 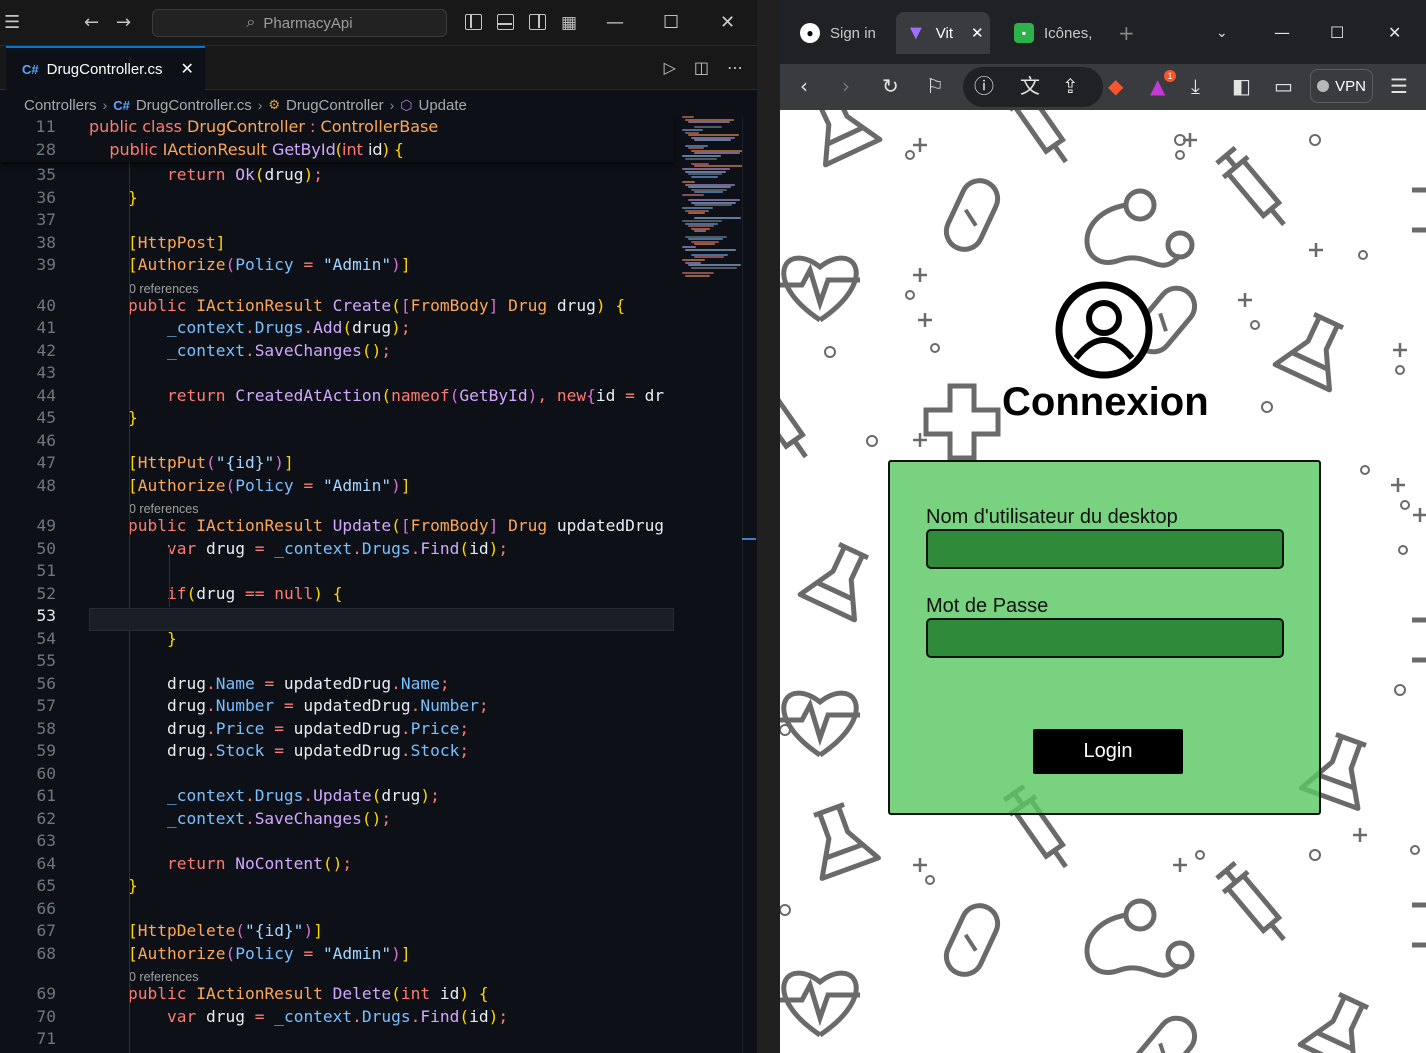 What do you see at coordinates (337, 221) in the screenshot?
I see `code-line: 37` at bounding box center [337, 221].